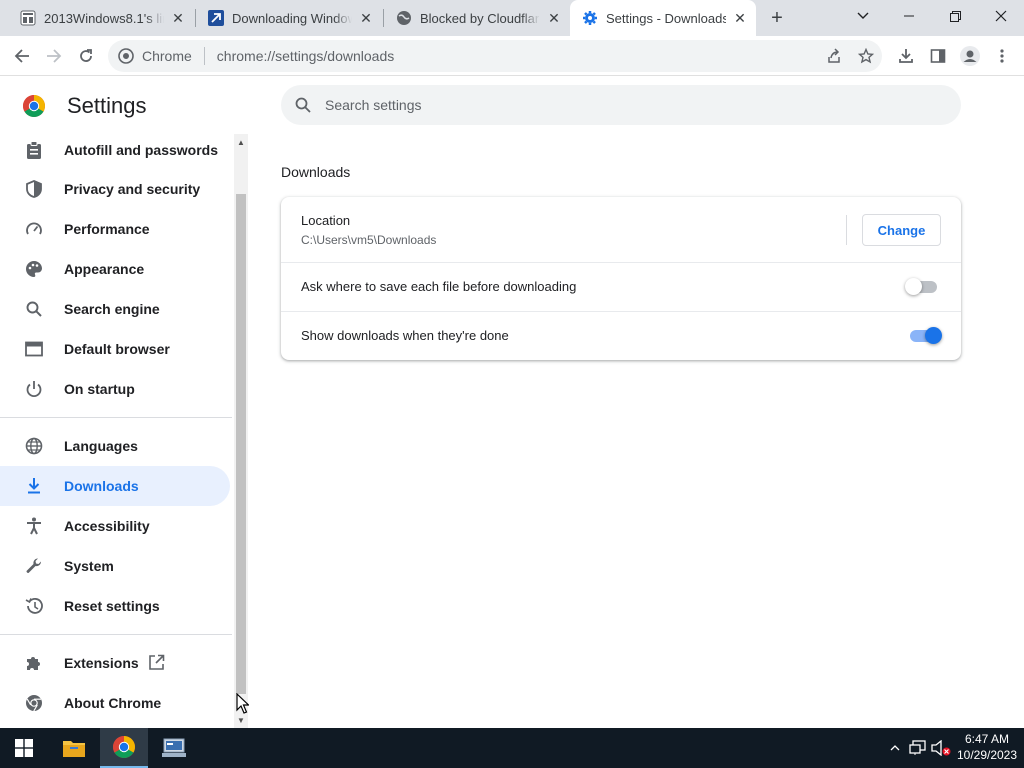  Describe the element at coordinates (241, 444) in the screenshot. I see `scroll-thumb` at that location.